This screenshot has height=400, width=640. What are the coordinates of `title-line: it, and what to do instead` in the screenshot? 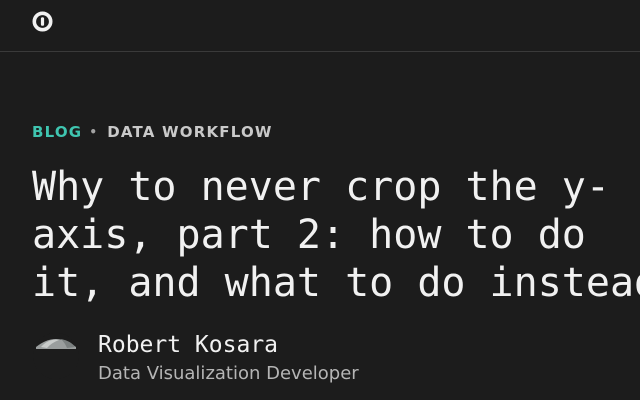 It's located at (336, 283).